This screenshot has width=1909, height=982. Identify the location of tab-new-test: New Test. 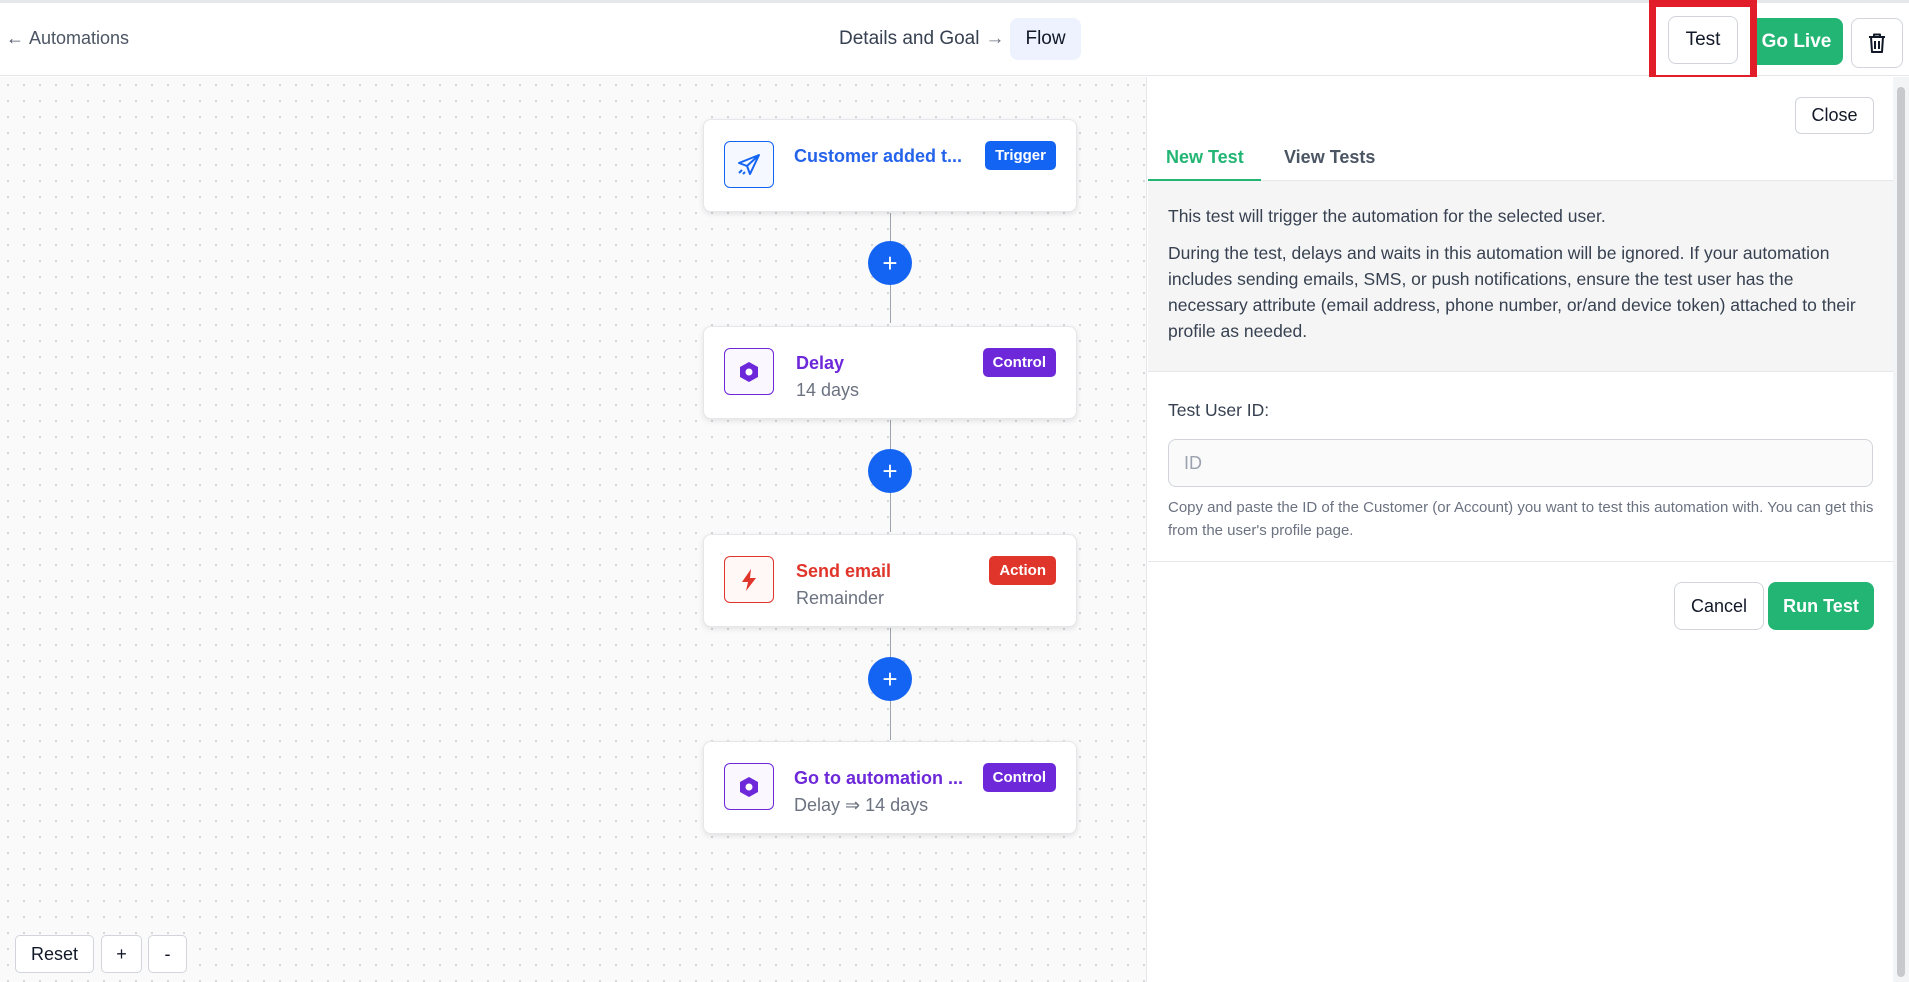
(1205, 157).